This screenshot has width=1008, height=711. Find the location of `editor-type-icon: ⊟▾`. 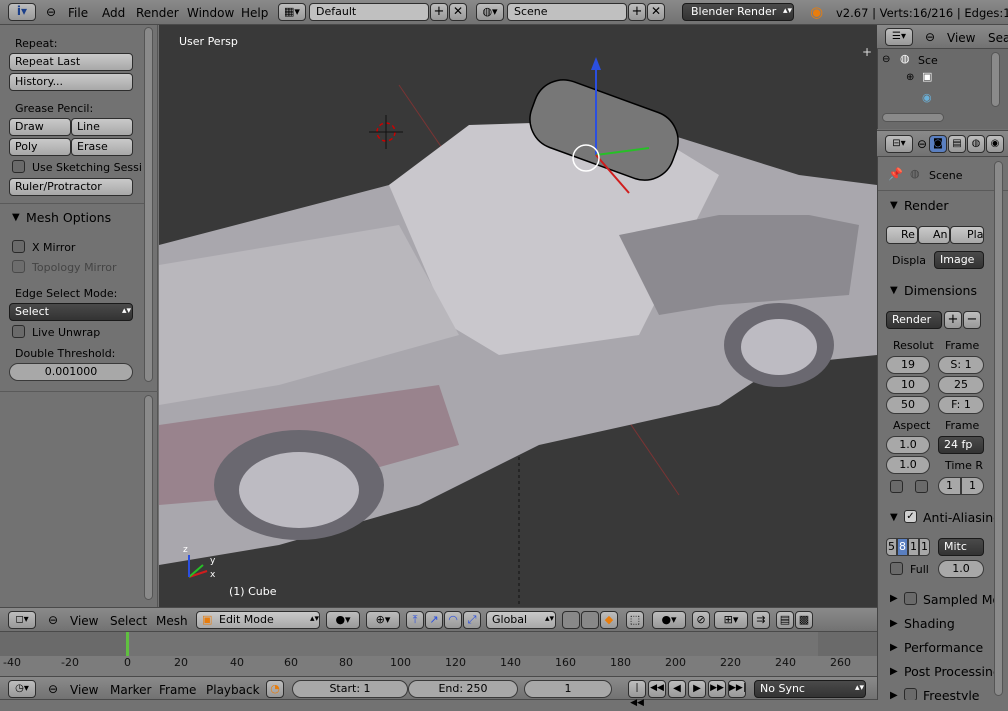

editor-type-icon: ⊟▾ is located at coordinates (899, 144).